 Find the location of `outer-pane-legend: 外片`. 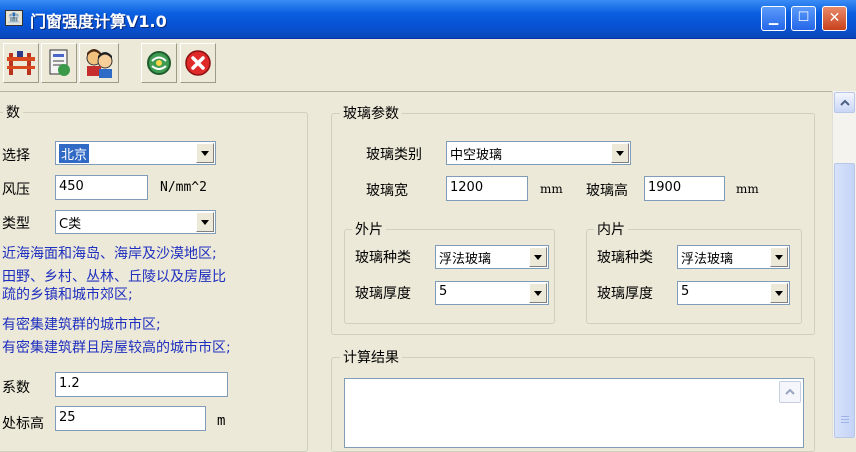

outer-pane-legend: 外片 is located at coordinates (369, 229).